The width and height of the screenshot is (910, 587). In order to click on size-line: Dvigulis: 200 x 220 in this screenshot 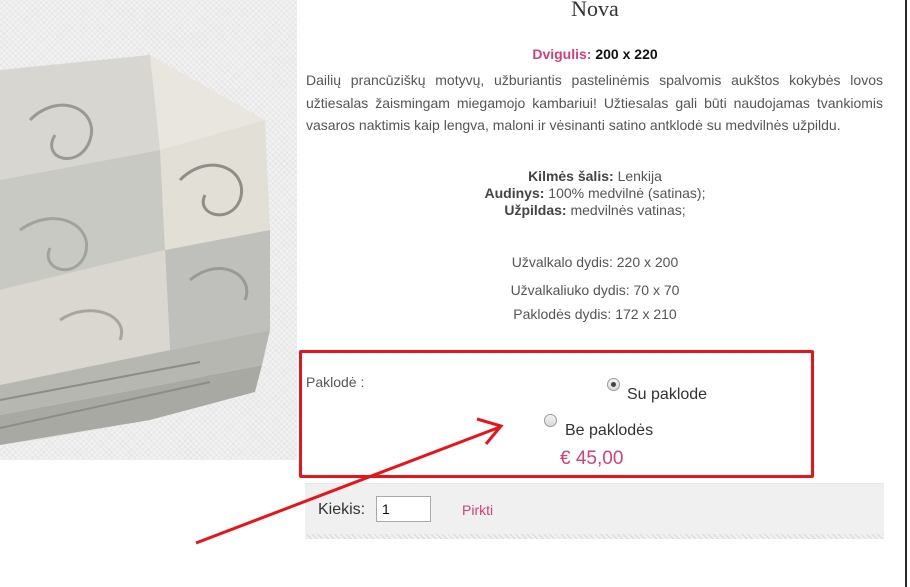, I will do `click(595, 54)`.